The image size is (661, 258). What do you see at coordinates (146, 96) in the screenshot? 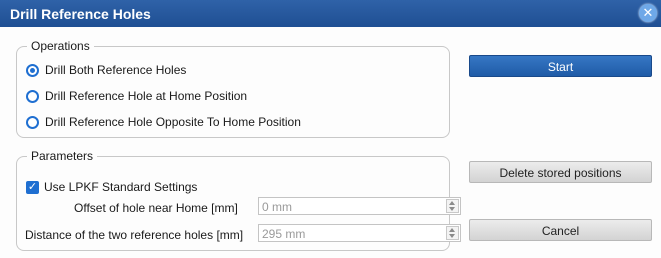
I see `radio-label: Drill Reference Hole at Home Position` at bounding box center [146, 96].